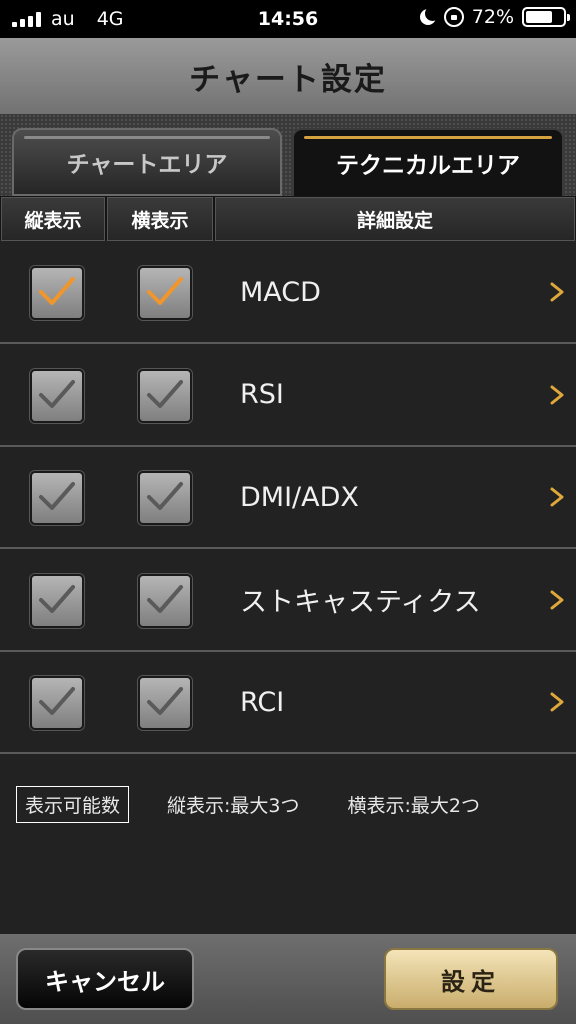 Image resolution: width=576 pixels, height=1024 pixels. I want to click on battery-icon, so click(546, 17).